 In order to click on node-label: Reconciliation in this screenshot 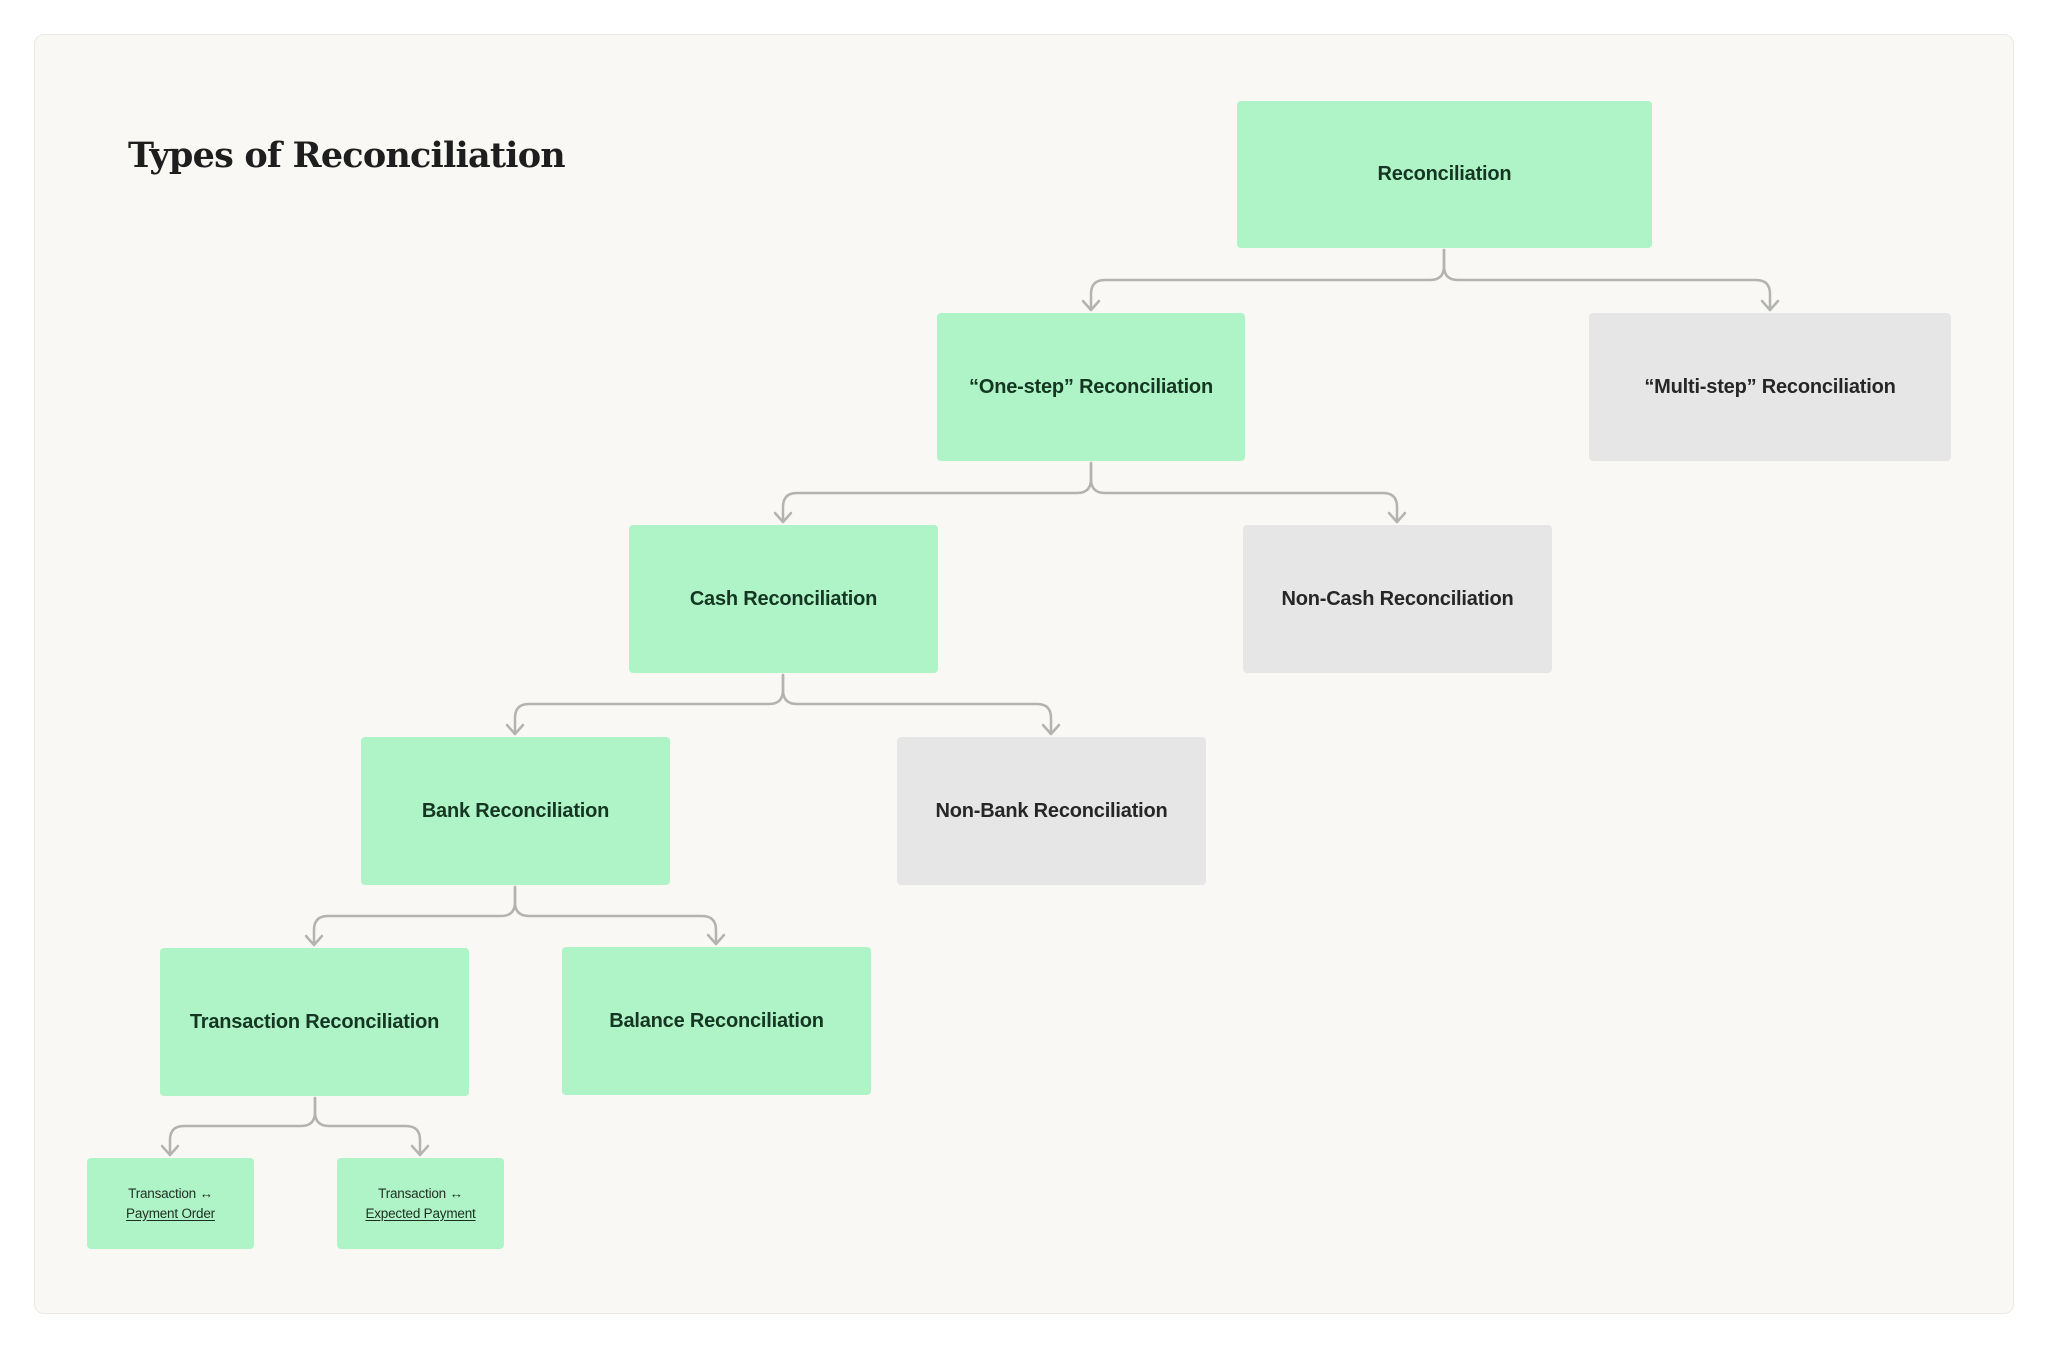, I will do `click(1444, 174)`.